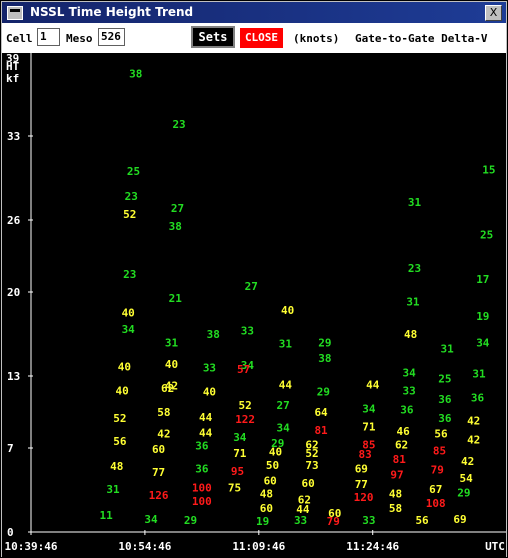  What do you see at coordinates (234, 488) in the screenshot?
I see `data-point-value: 75` at bounding box center [234, 488].